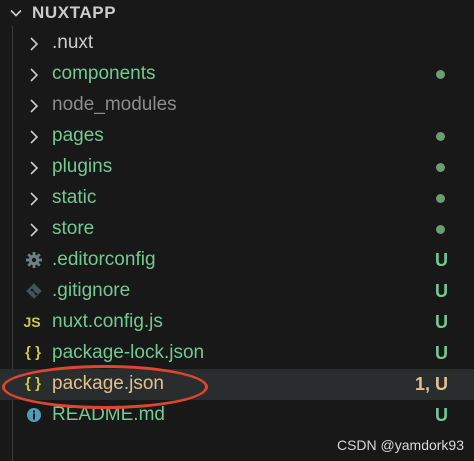 The width and height of the screenshot is (474, 461). What do you see at coordinates (237, 291) in the screenshot?
I see `tree-item-gitignore-file: .gitignore U` at bounding box center [237, 291].